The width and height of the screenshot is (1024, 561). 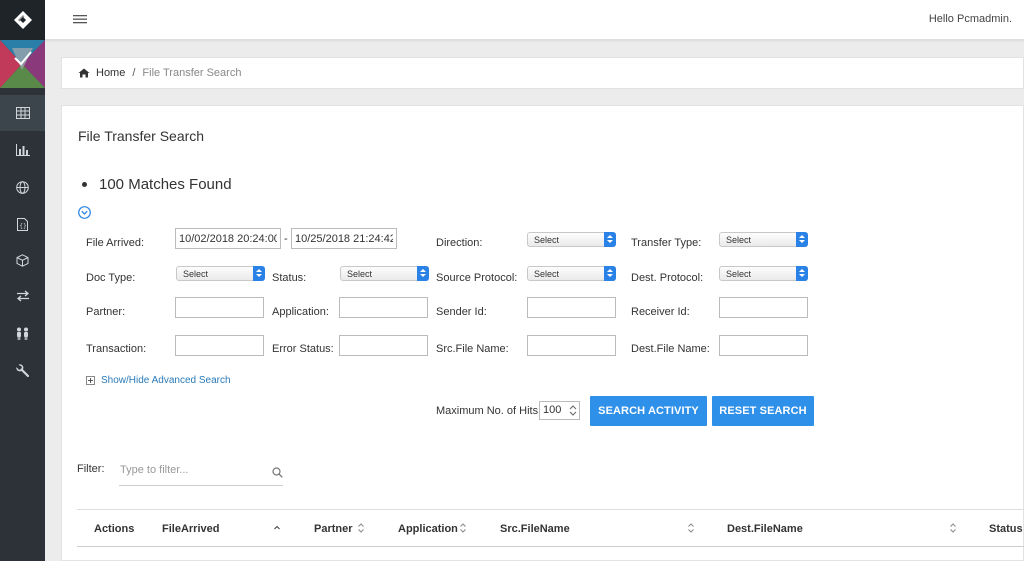 What do you see at coordinates (141, 136) in the screenshot?
I see `page-title: File Transfer Search` at bounding box center [141, 136].